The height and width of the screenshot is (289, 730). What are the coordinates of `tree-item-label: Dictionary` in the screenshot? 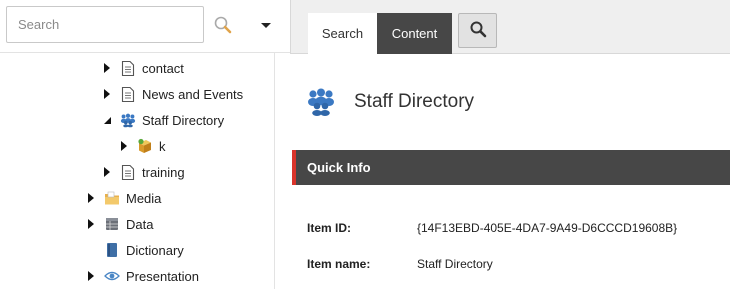 It's located at (155, 250).